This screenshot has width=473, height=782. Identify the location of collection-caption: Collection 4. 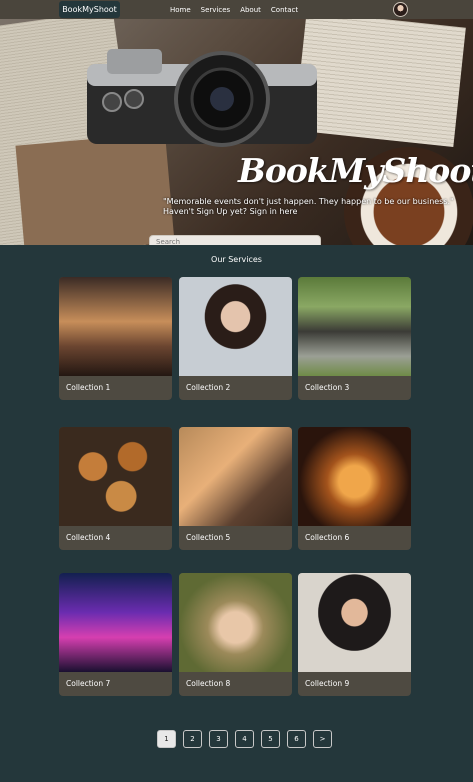
(88, 537).